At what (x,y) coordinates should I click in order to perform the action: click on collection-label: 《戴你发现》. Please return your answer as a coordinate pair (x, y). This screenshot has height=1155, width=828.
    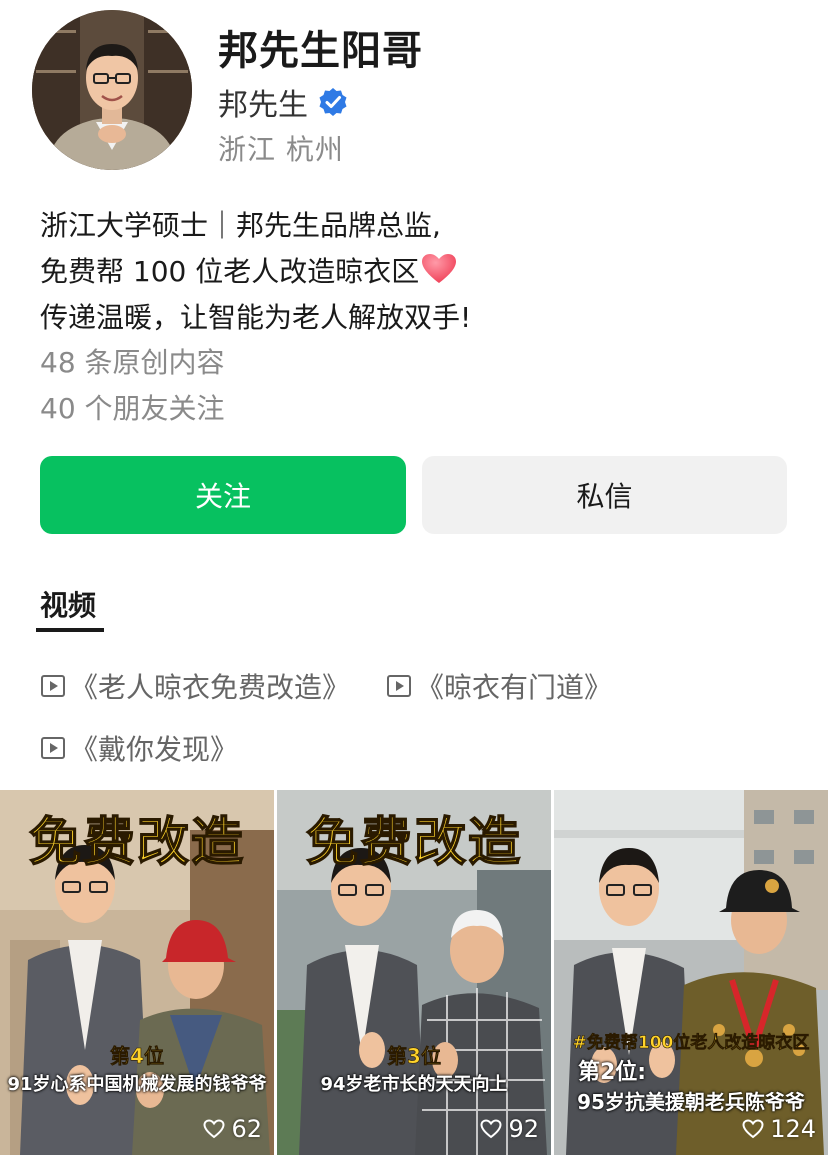
    Looking at the image, I should click on (154, 749).